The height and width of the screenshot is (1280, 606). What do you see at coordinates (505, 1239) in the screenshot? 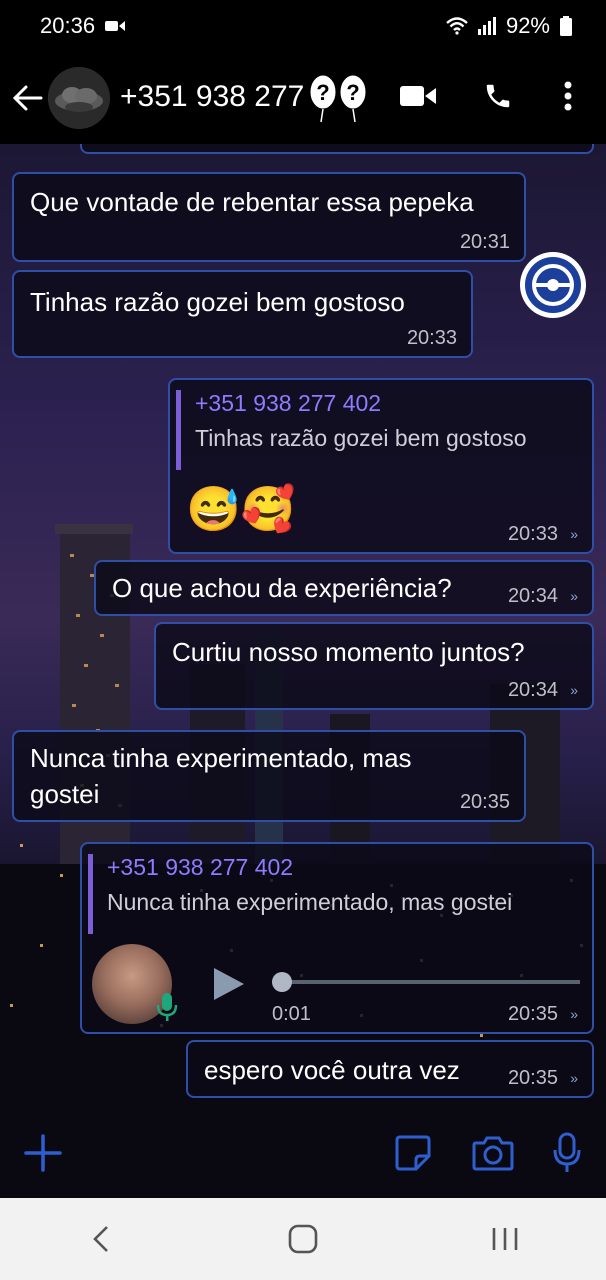
I see `nav-recents-icon` at bounding box center [505, 1239].